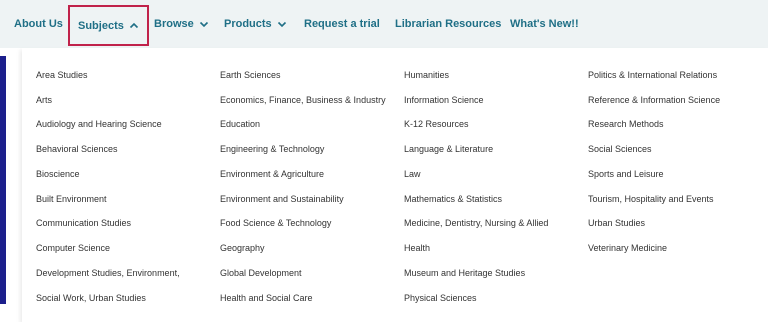  Describe the element at coordinates (91, 298) in the screenshot. I see `subject-link: Social Work, Urban Studies` at that location.